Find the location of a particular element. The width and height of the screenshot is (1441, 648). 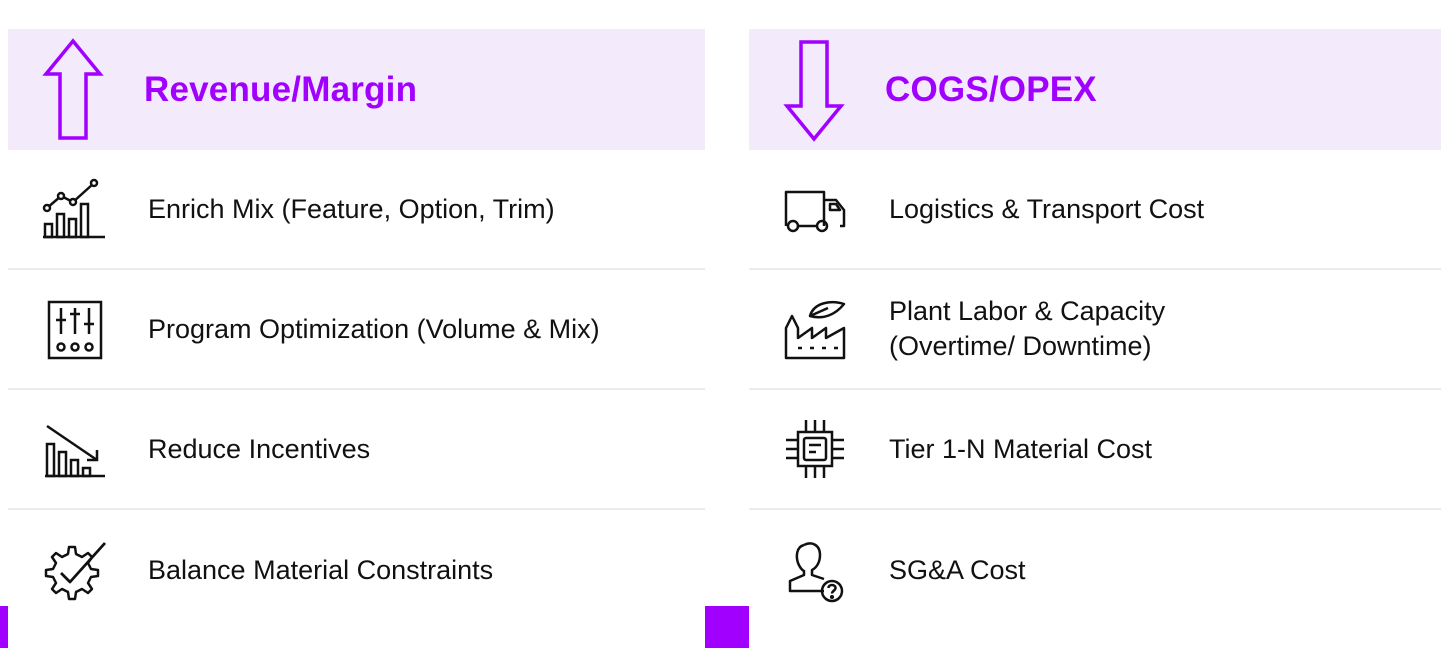

item-label: SG&A Cost is located at coordinates (957, 569).